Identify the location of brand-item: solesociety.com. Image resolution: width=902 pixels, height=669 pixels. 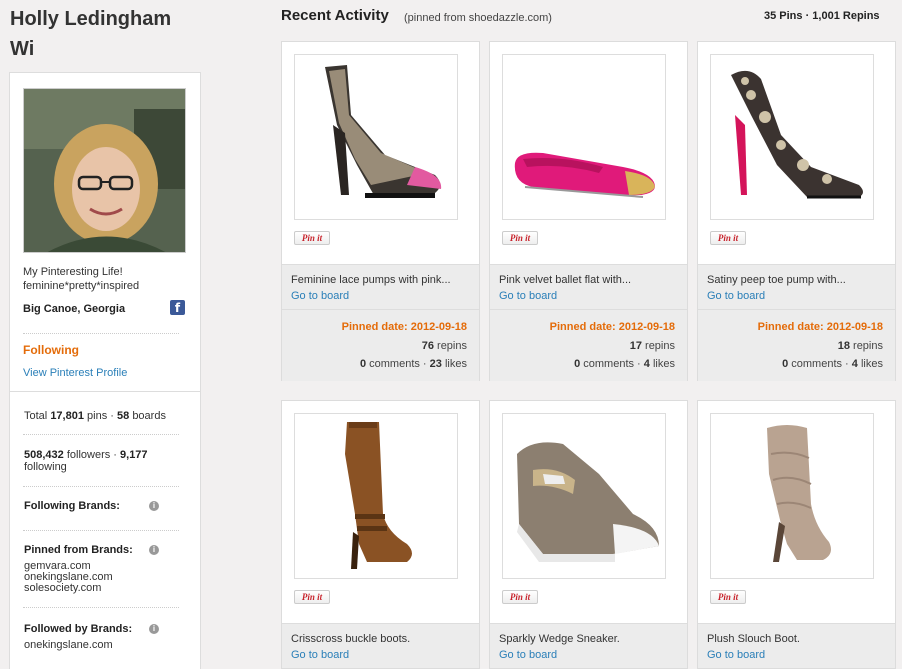
(68, 588).